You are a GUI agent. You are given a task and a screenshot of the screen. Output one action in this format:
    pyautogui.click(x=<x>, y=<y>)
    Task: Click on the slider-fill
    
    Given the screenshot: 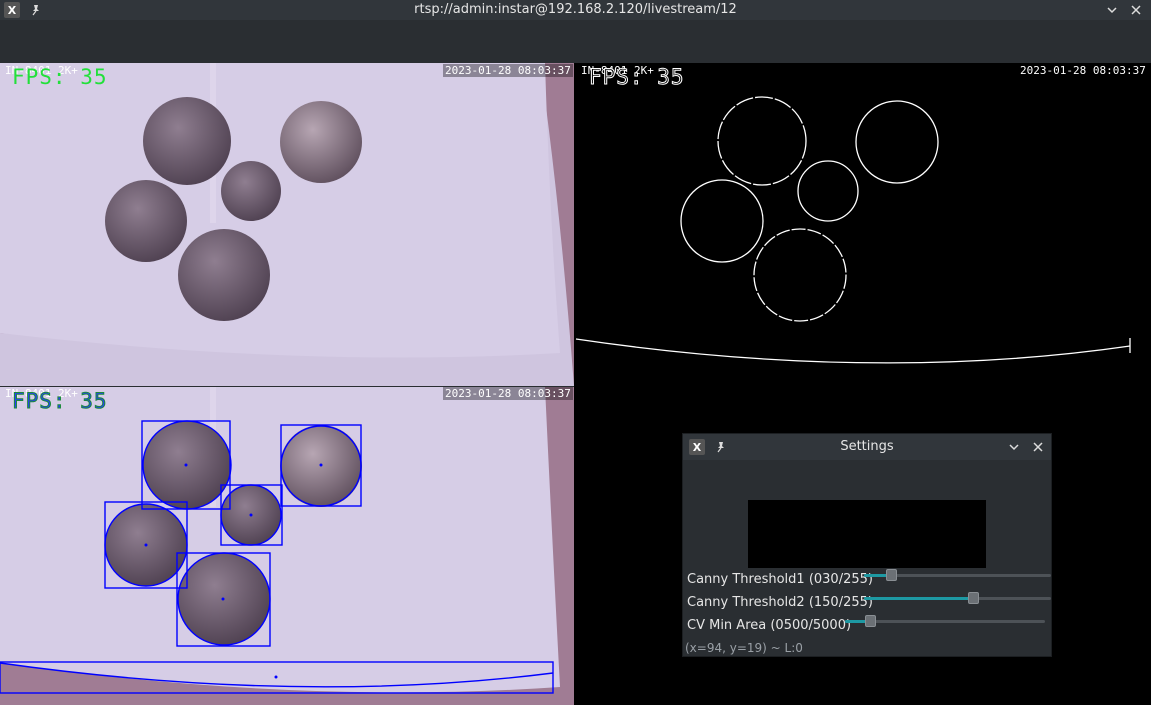 What is the action you would take?
    pyautogui.click(x=918, y=598)
    